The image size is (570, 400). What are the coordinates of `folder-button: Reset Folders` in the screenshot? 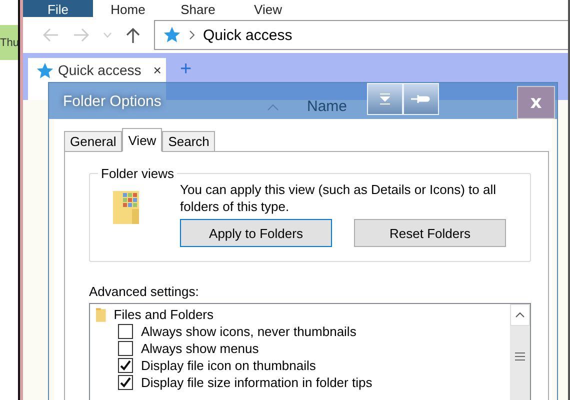 It's located at (430, 233).